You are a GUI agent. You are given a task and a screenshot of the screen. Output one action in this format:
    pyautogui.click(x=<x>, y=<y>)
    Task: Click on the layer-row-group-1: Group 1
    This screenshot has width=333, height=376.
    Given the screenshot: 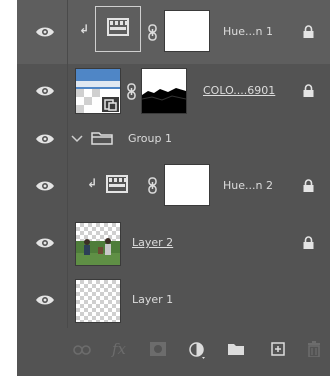 What is the action you would take?
    pyautogui.click(x=173, y=138)
    